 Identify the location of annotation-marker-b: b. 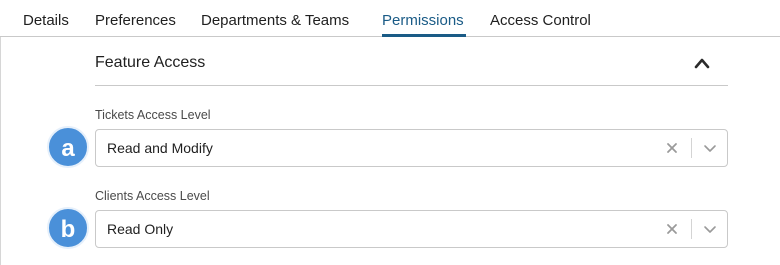
(68, 228).